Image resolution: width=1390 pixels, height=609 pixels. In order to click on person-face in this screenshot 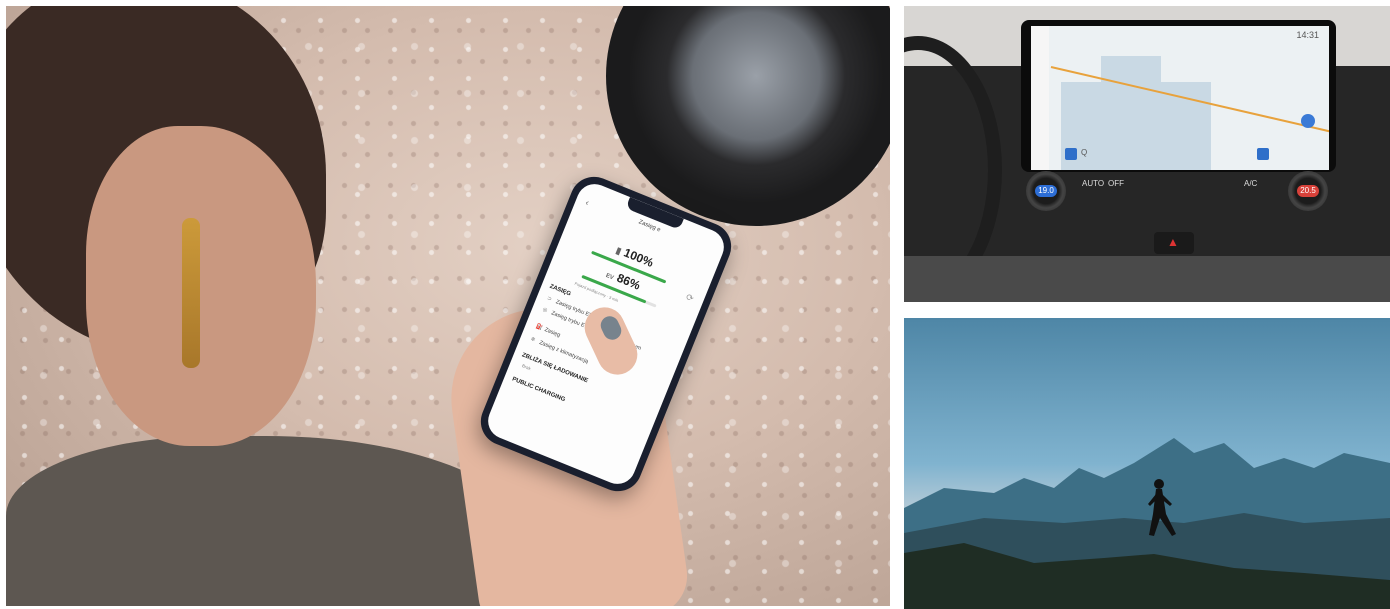, I will do `click(201, 286)`.